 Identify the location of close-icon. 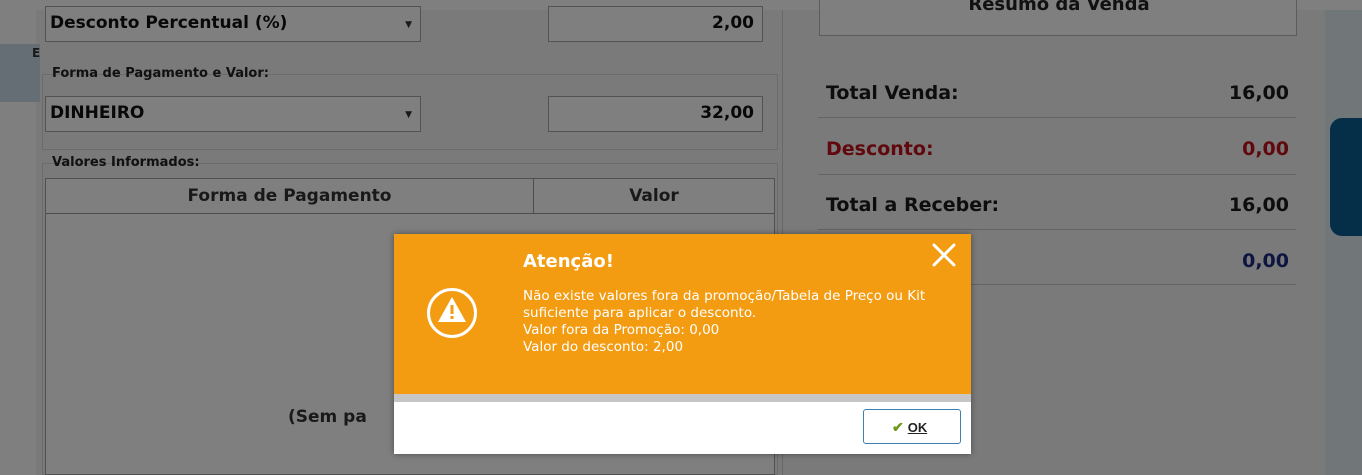
(944, 255).